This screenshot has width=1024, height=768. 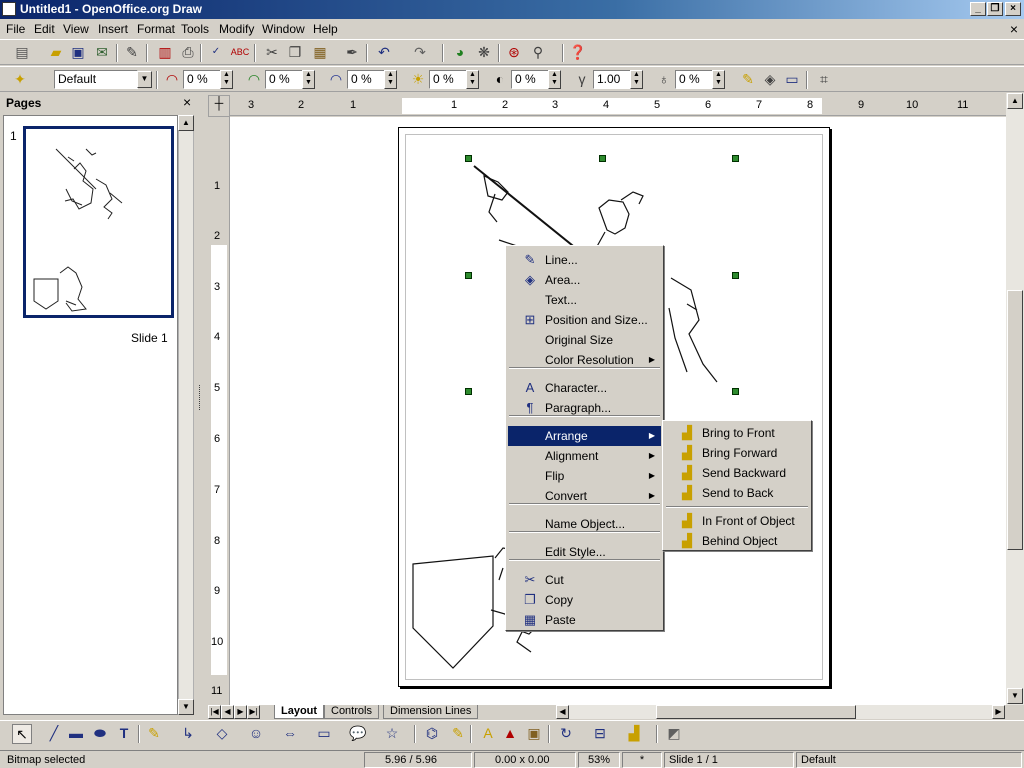 What do you see at coordinates (584, 620) in the screenshot?
I see `menu-item-paste: ▦ Paste` at bounding box center [584, 620].